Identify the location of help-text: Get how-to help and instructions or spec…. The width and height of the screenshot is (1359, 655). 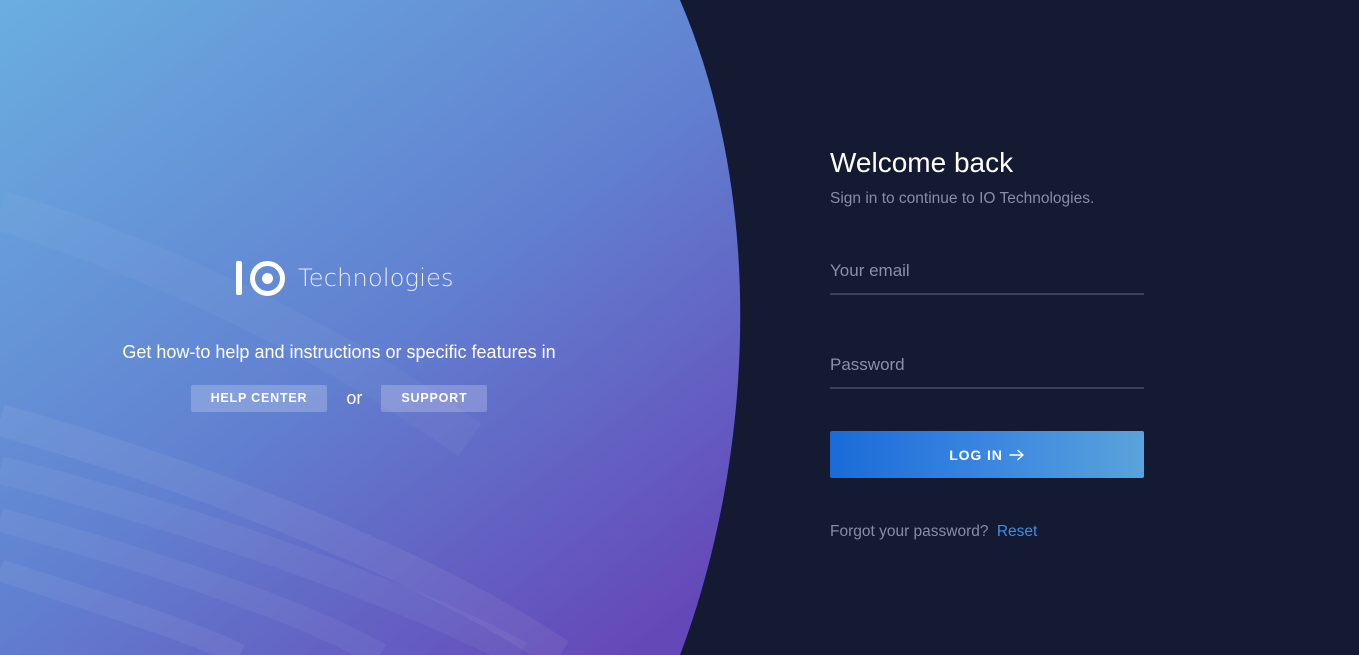
(339, 352).